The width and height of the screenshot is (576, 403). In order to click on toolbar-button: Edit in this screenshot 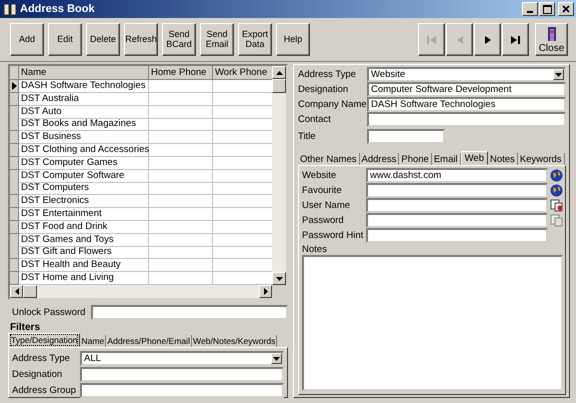, I will do `click(65, 39)`.